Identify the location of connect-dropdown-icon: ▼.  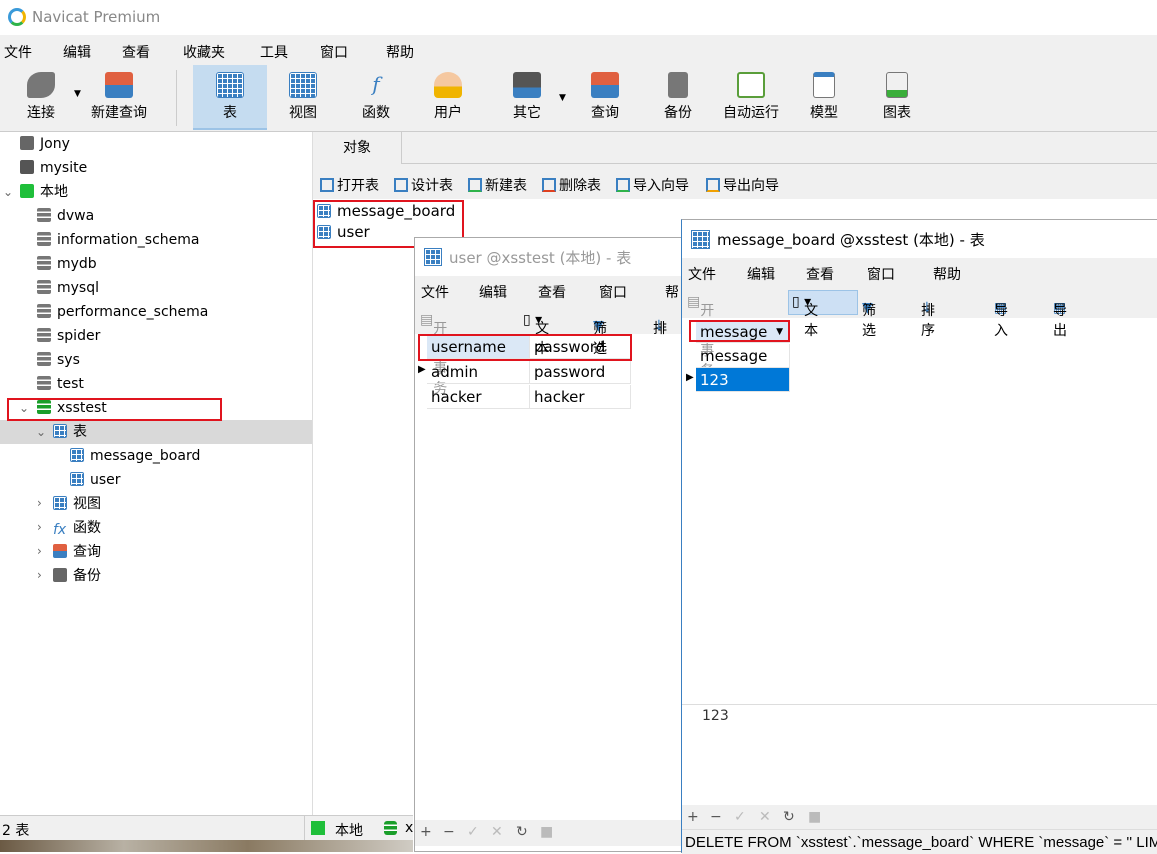
(77, 94).